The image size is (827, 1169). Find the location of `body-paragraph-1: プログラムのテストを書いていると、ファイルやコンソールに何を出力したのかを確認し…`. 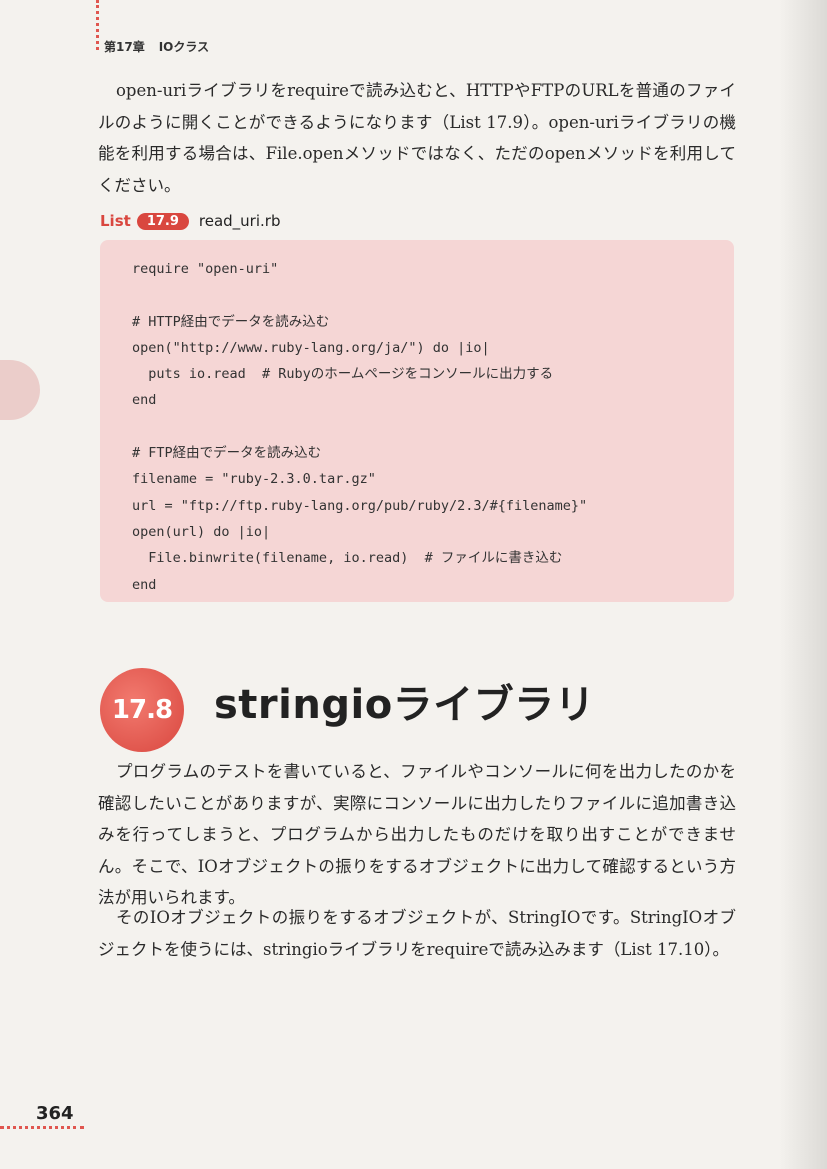

body-paragraph-1: プログラムのテストを書いていると、ファイルやコンソールに何を出力したのかを確認し… is located at coordinates (417, 834).